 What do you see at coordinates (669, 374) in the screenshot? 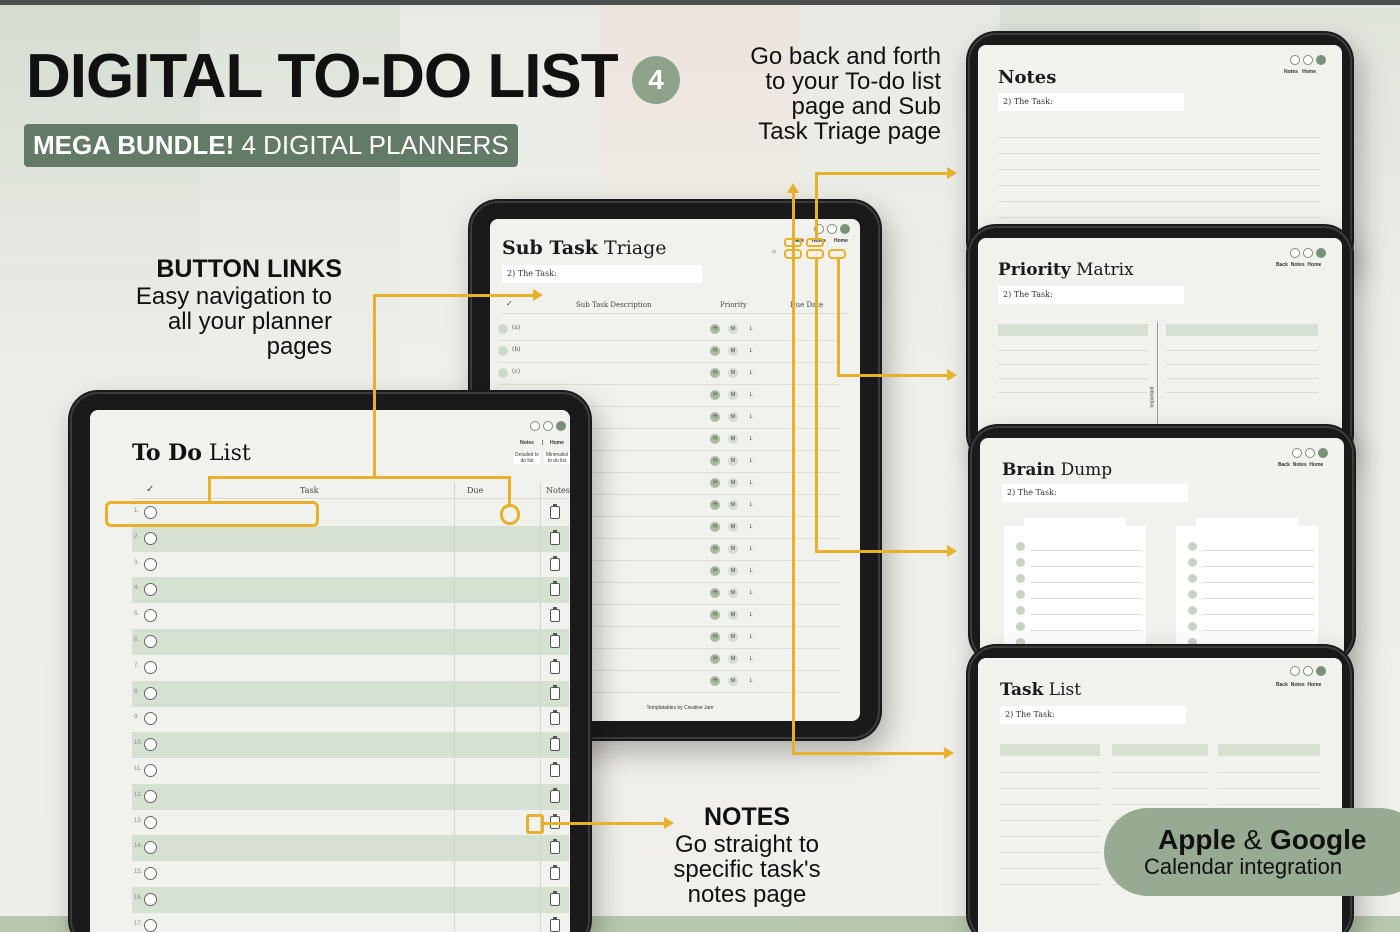
I see `list-item: (c) H M L` at bounding box center [669, 374].